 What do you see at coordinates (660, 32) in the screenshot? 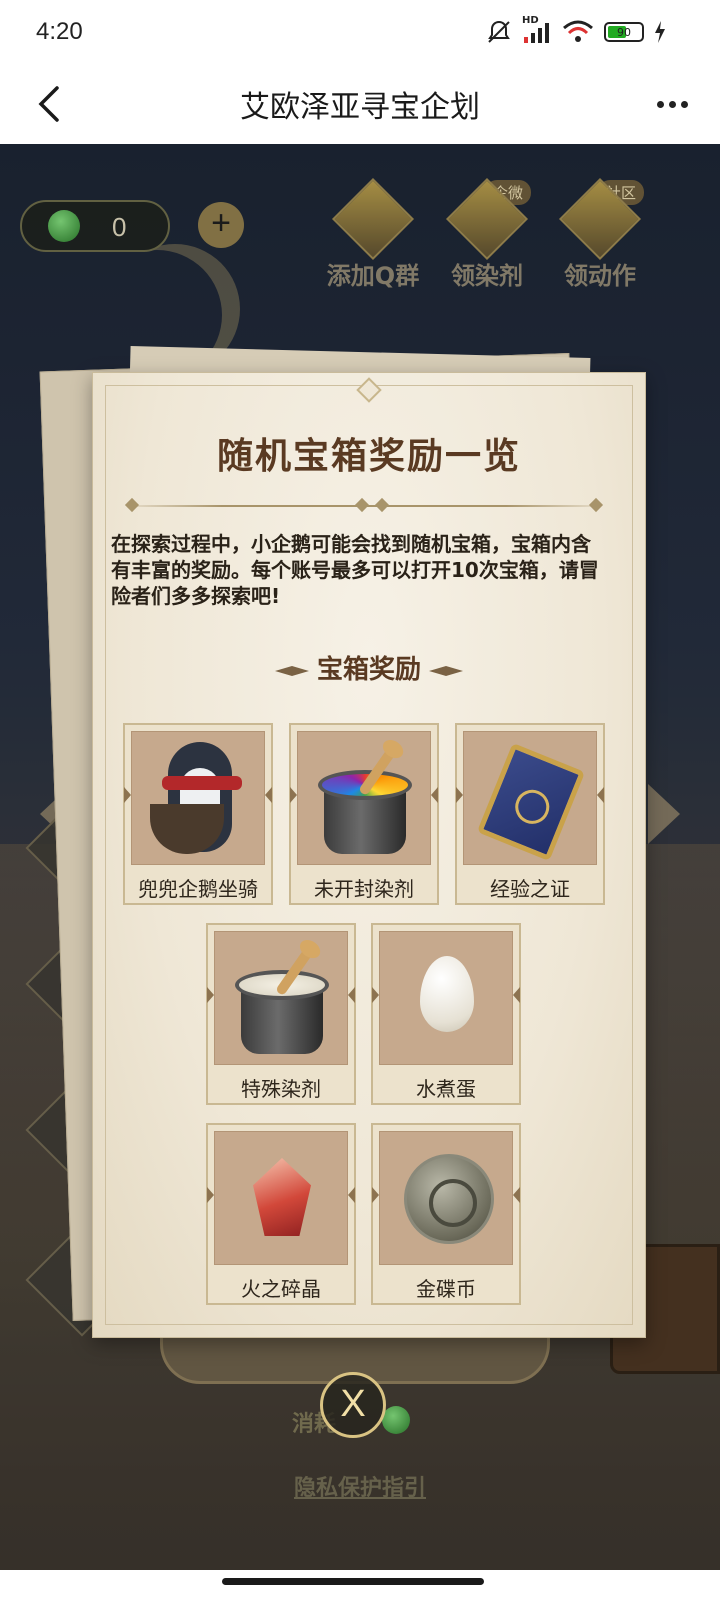
I see `charging-icon` at bounding box center [660, 32].